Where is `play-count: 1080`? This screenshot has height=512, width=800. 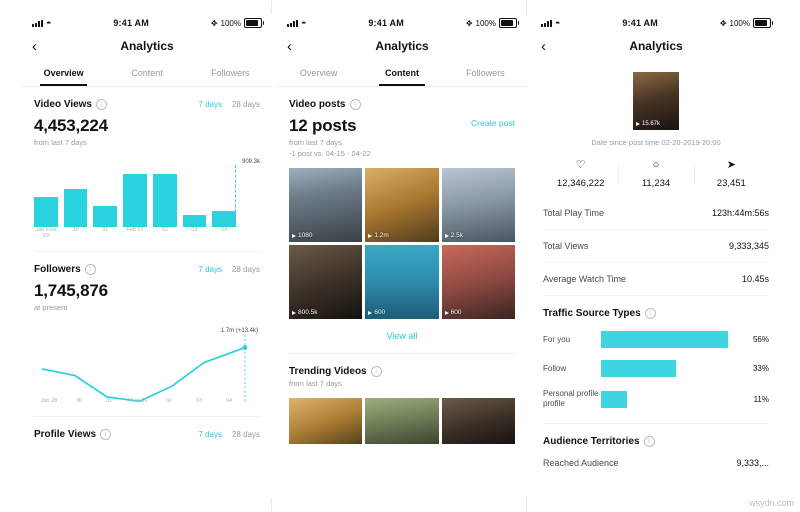 play-count: 1080 is located at coordinates (302, 235).